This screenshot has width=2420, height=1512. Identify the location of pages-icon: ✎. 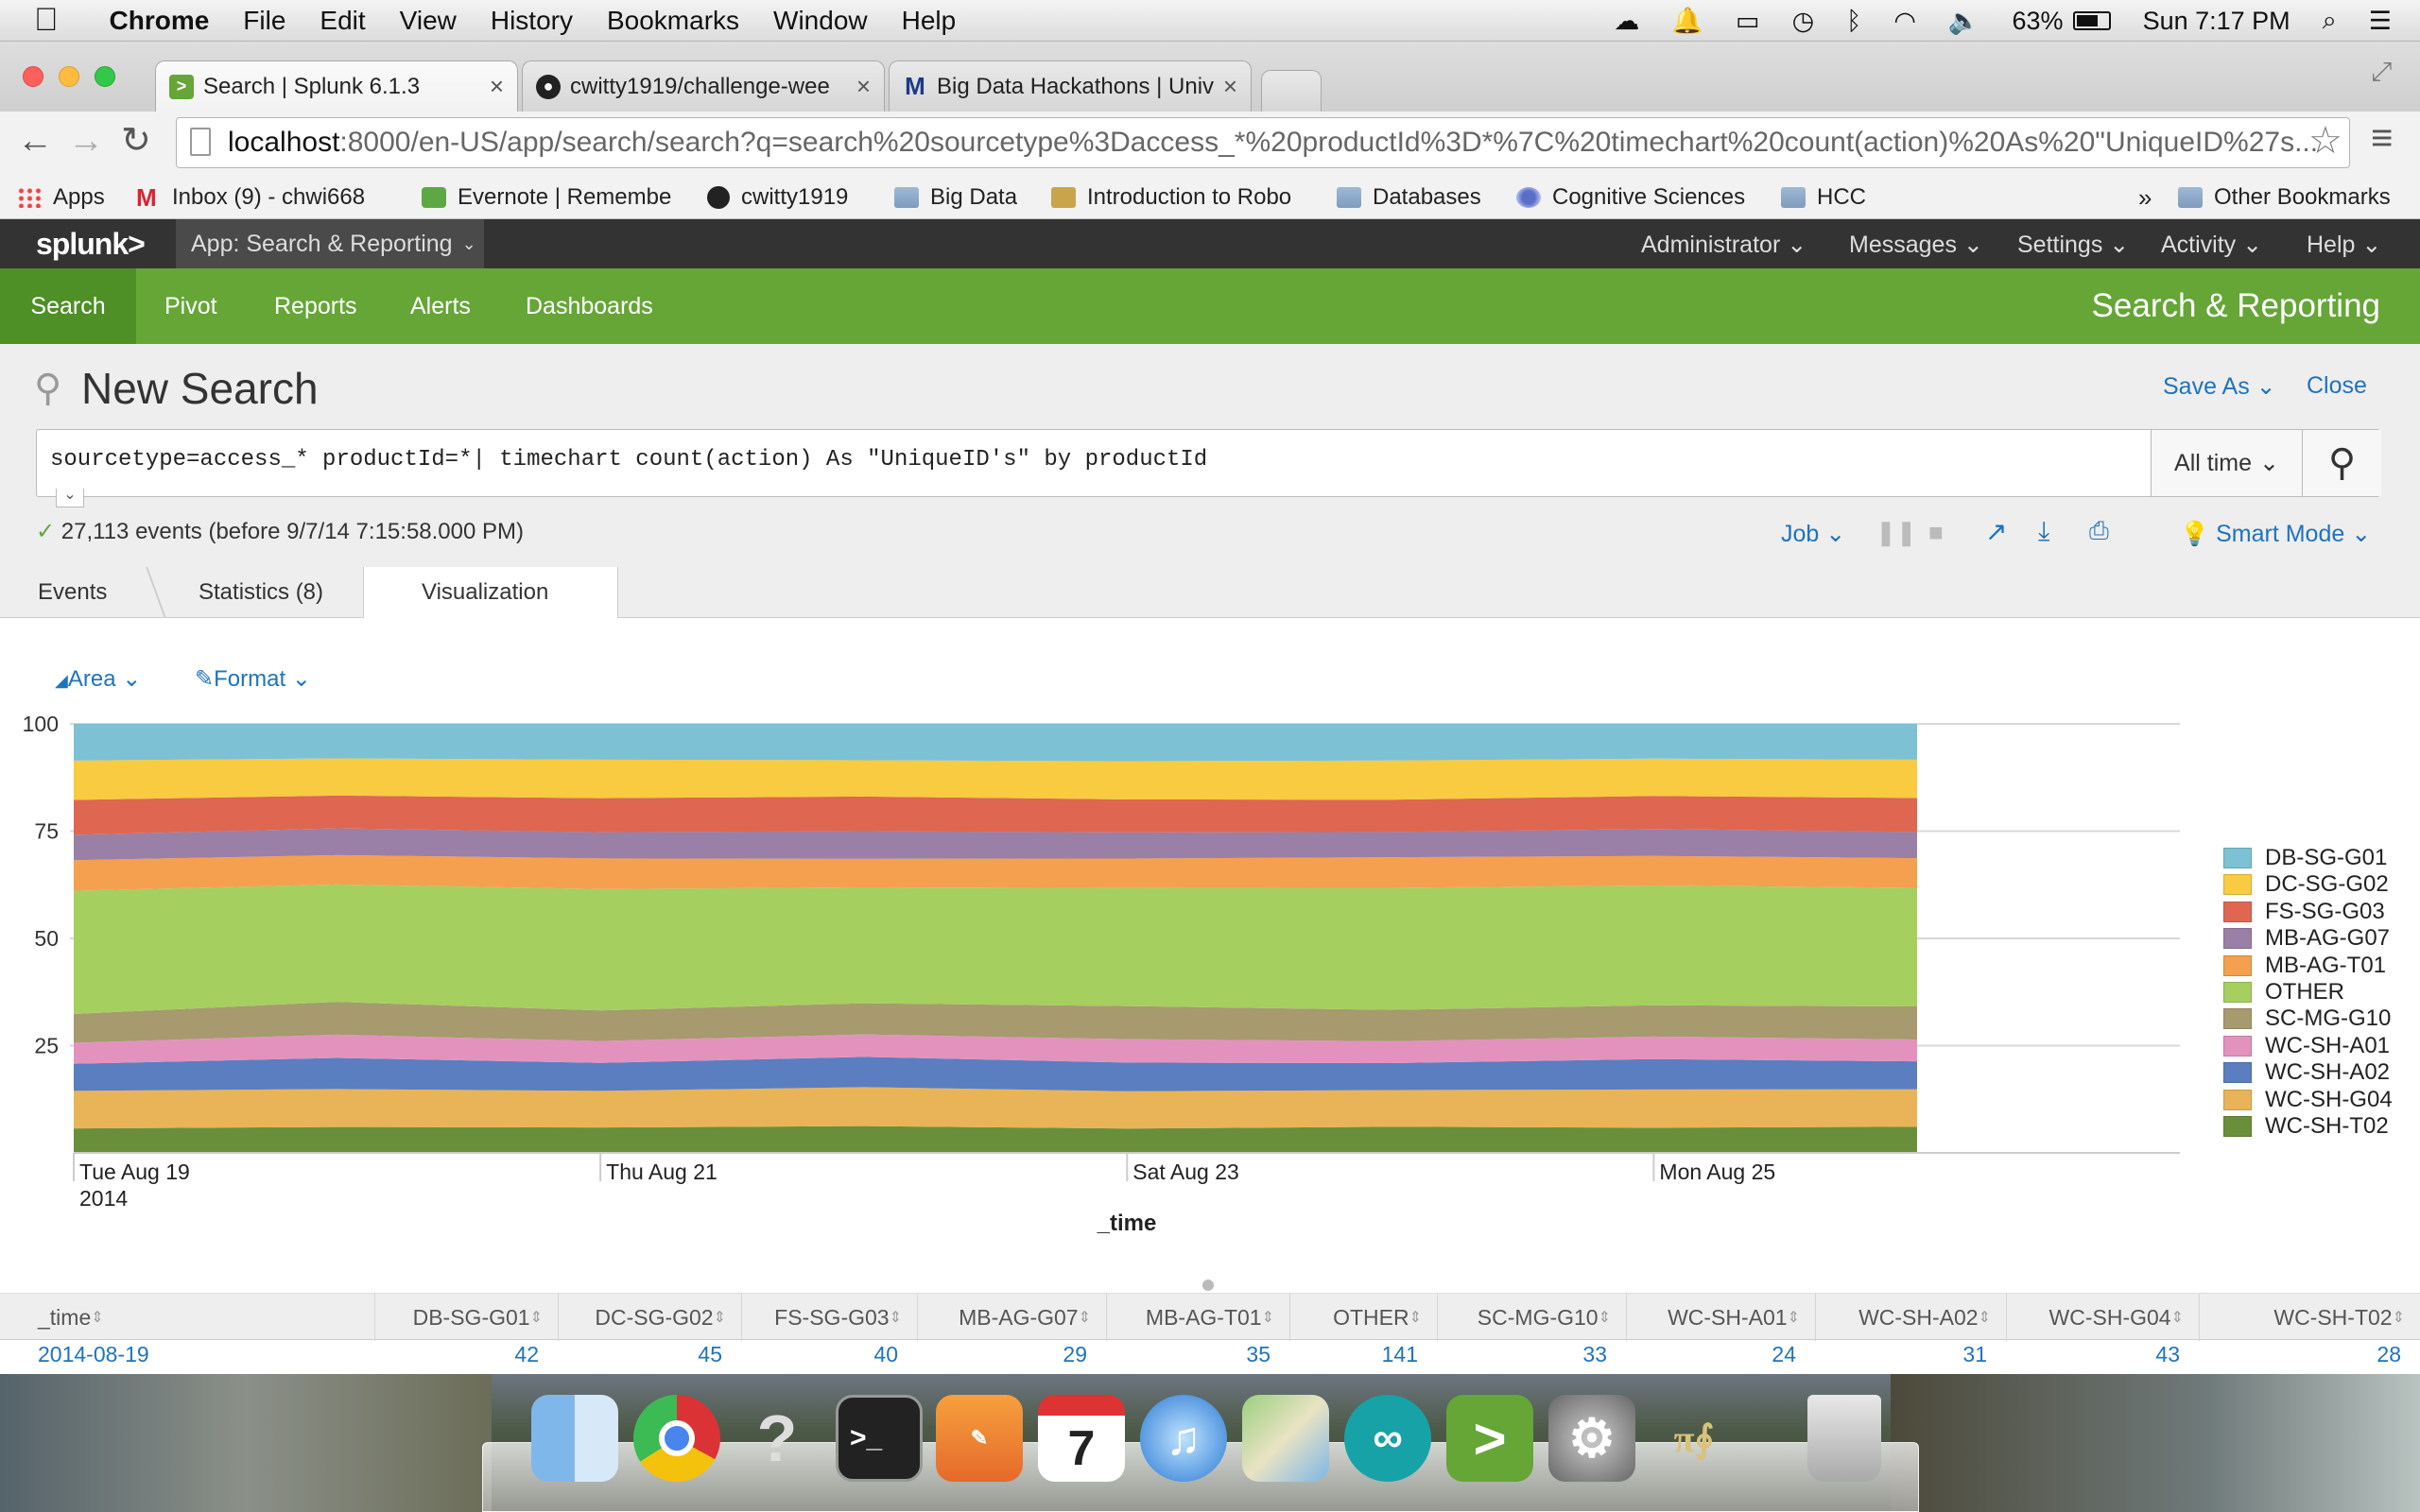
(979, 1438).